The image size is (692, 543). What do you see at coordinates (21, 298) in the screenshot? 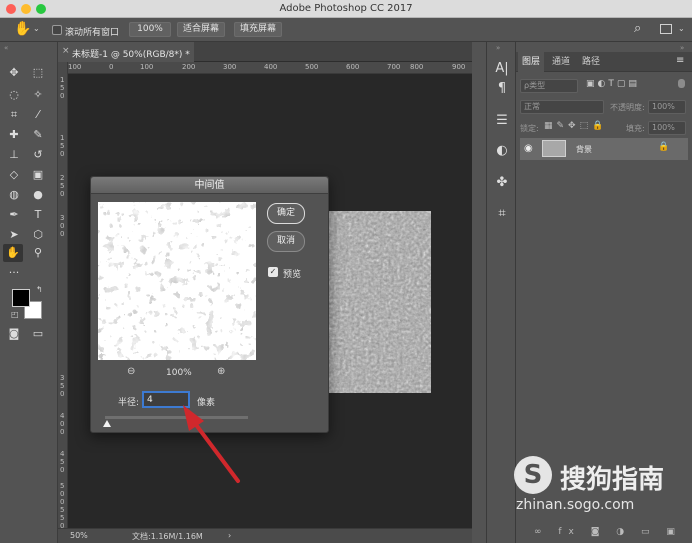
I see `foreground-color-swatch` at bounding box center [21, 298].